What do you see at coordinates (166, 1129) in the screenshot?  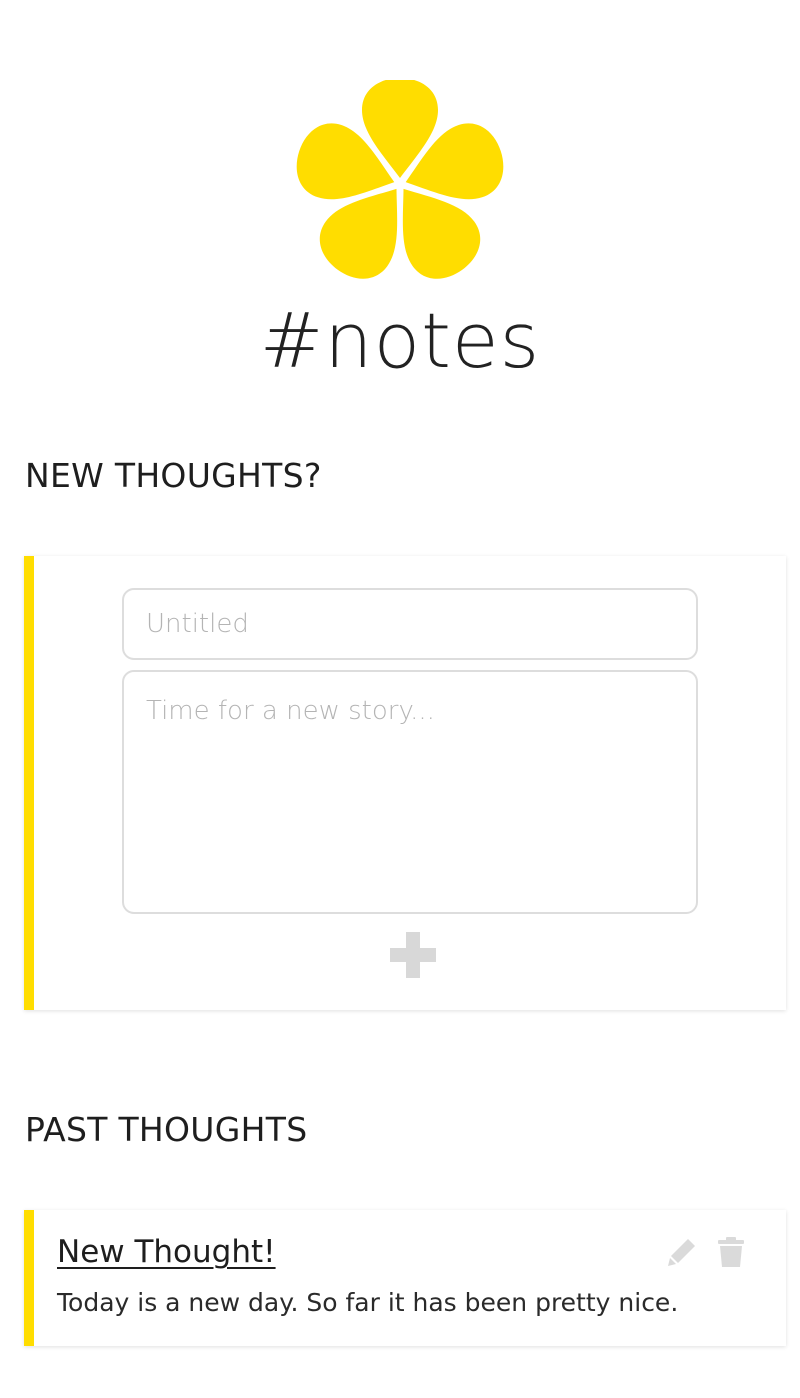 I see `past-thoughts-heading: PAST THOUGHTS` at bounding box center [166, 1129].